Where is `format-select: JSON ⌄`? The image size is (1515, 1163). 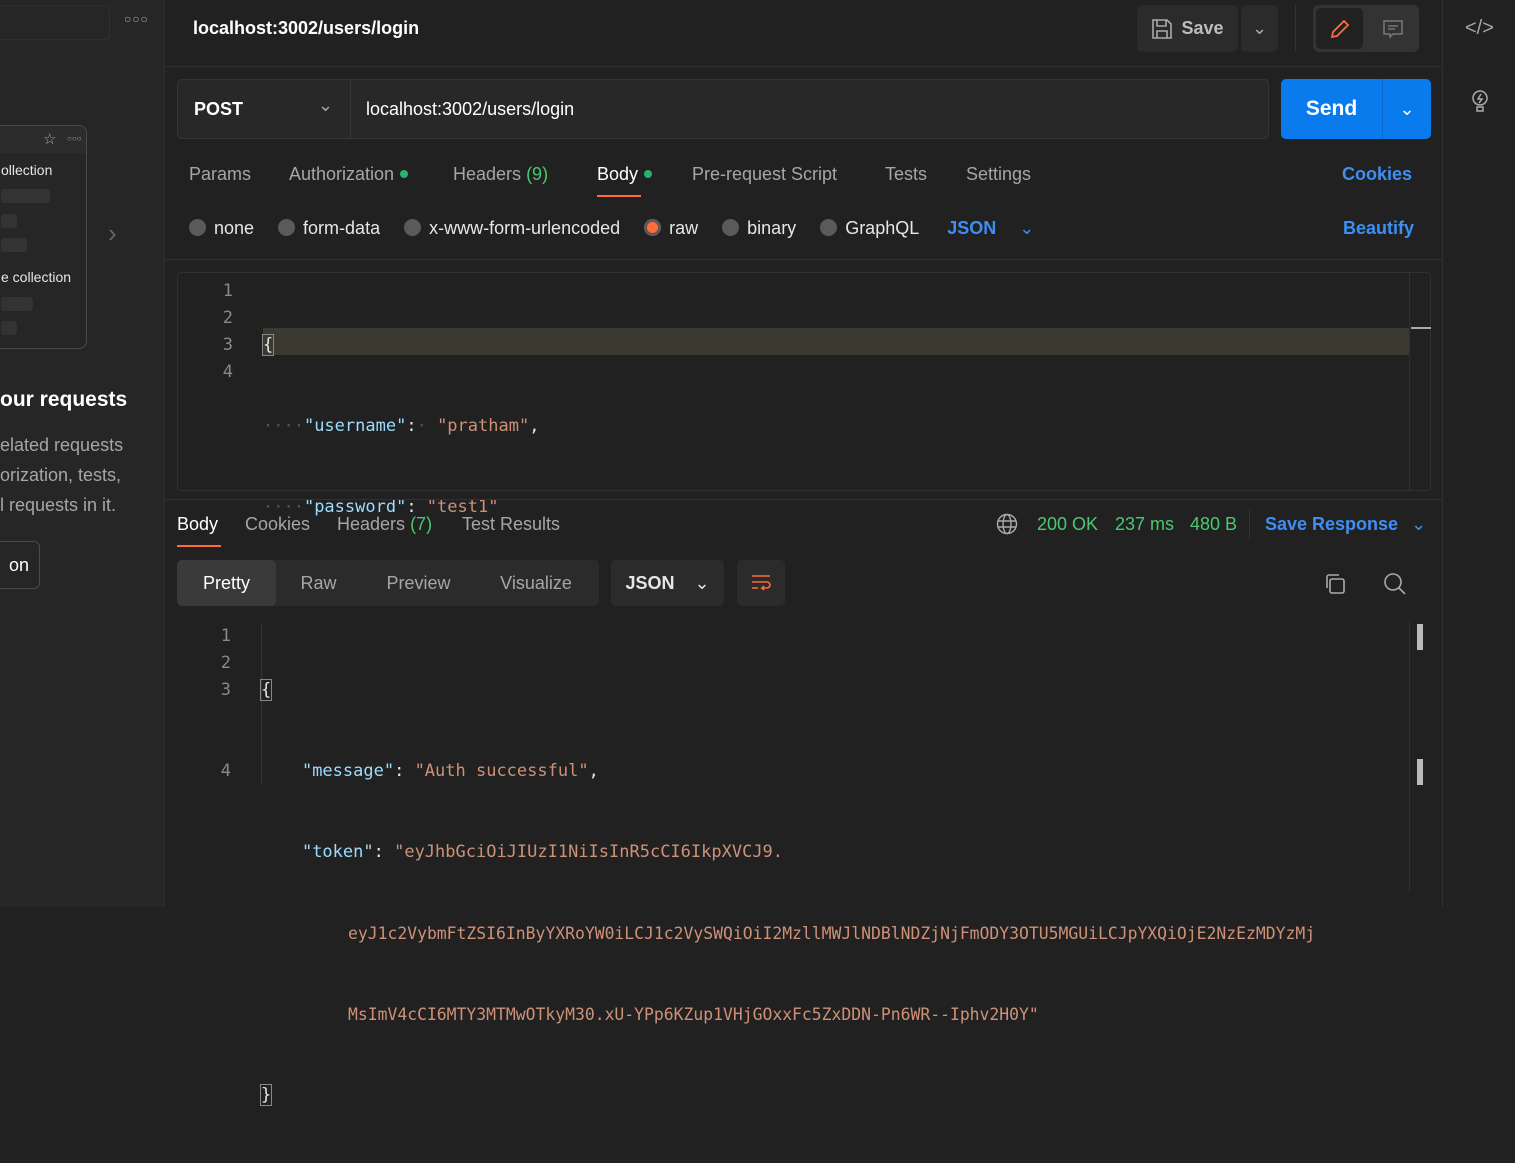 format-select: JSON ⌄ is located at coordinates (990, 228).